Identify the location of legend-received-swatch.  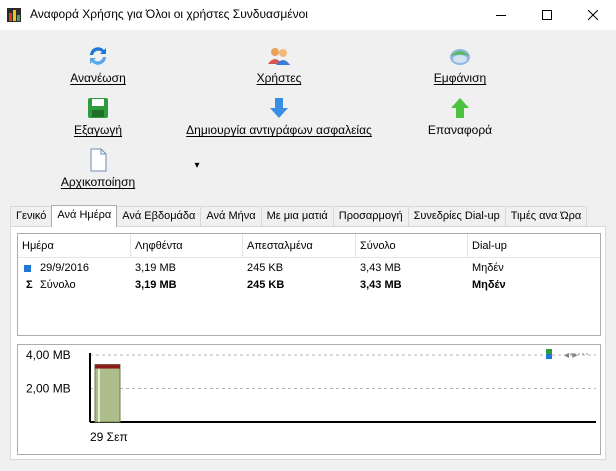
(549, 351).